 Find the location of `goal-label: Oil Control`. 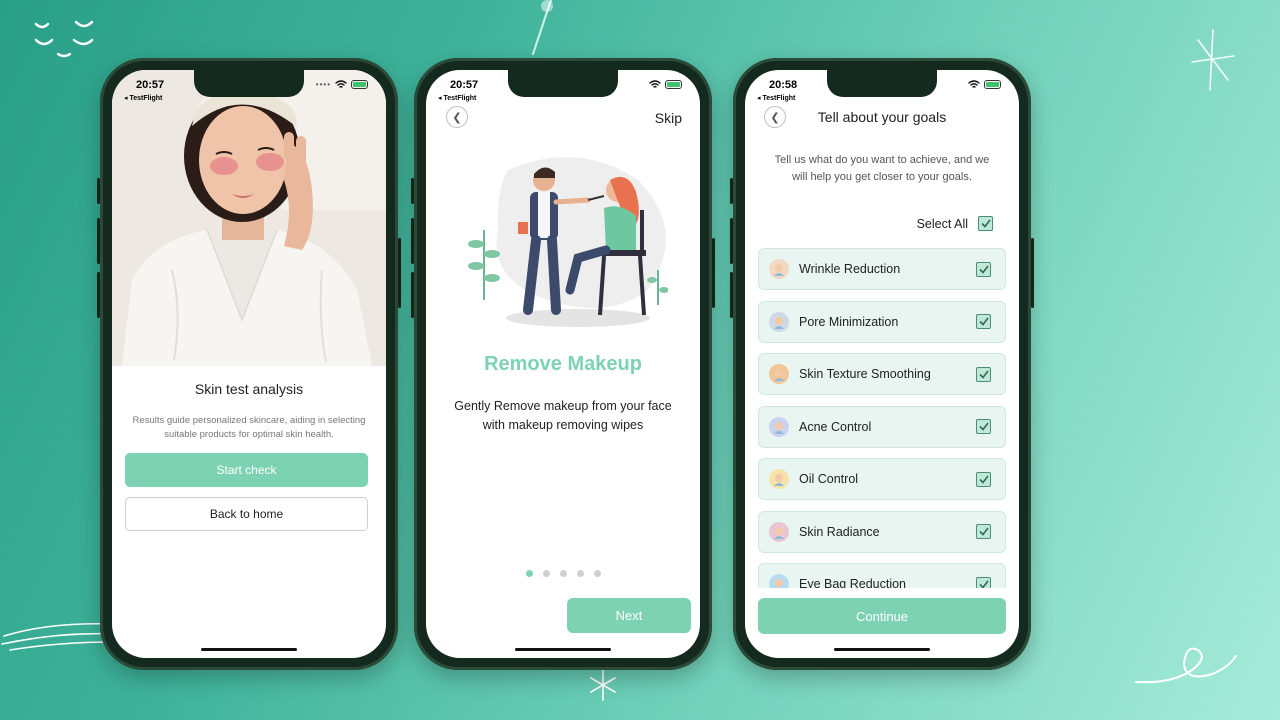

goal-label: Oil Control is located at coordinates (829, 479).